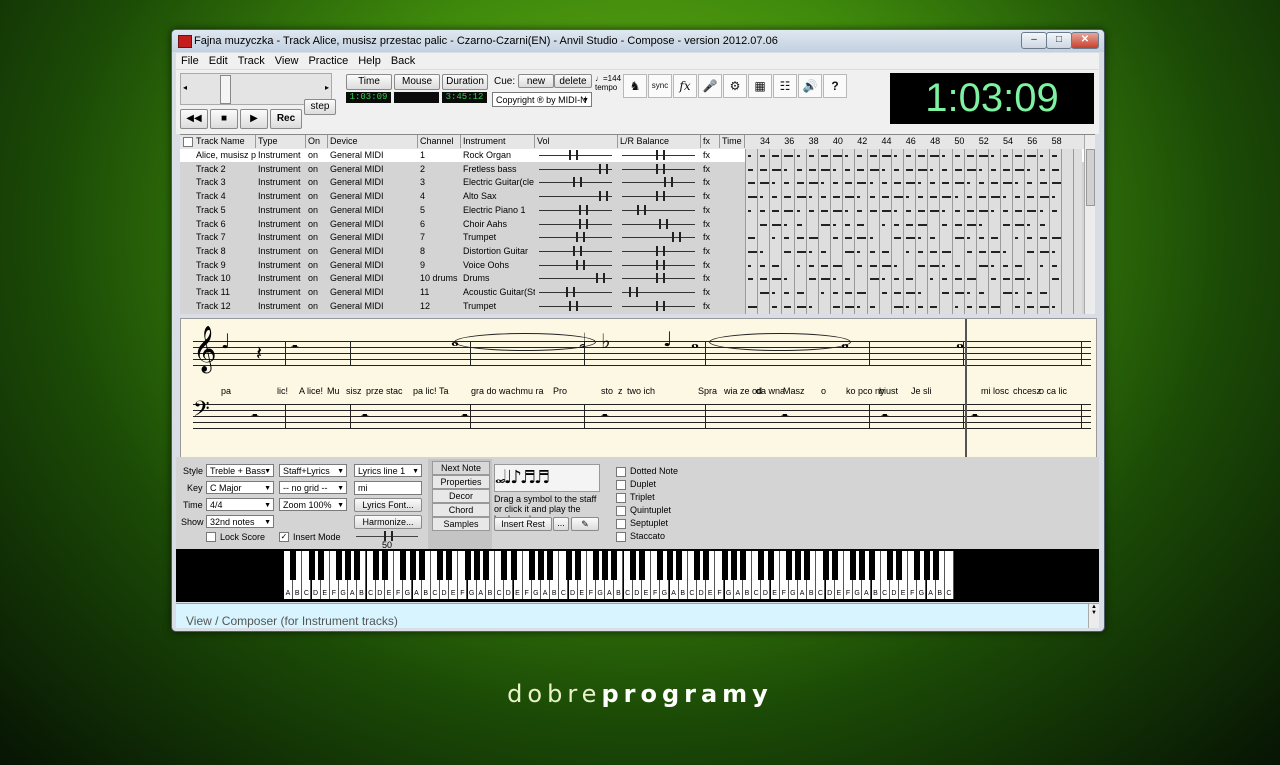  What do you see at coordinates (542, 99) in the screenshot?
I see `copyright-dropdown: Copyright ® by MIDI-N ▼` at bounding box center [542, 99].